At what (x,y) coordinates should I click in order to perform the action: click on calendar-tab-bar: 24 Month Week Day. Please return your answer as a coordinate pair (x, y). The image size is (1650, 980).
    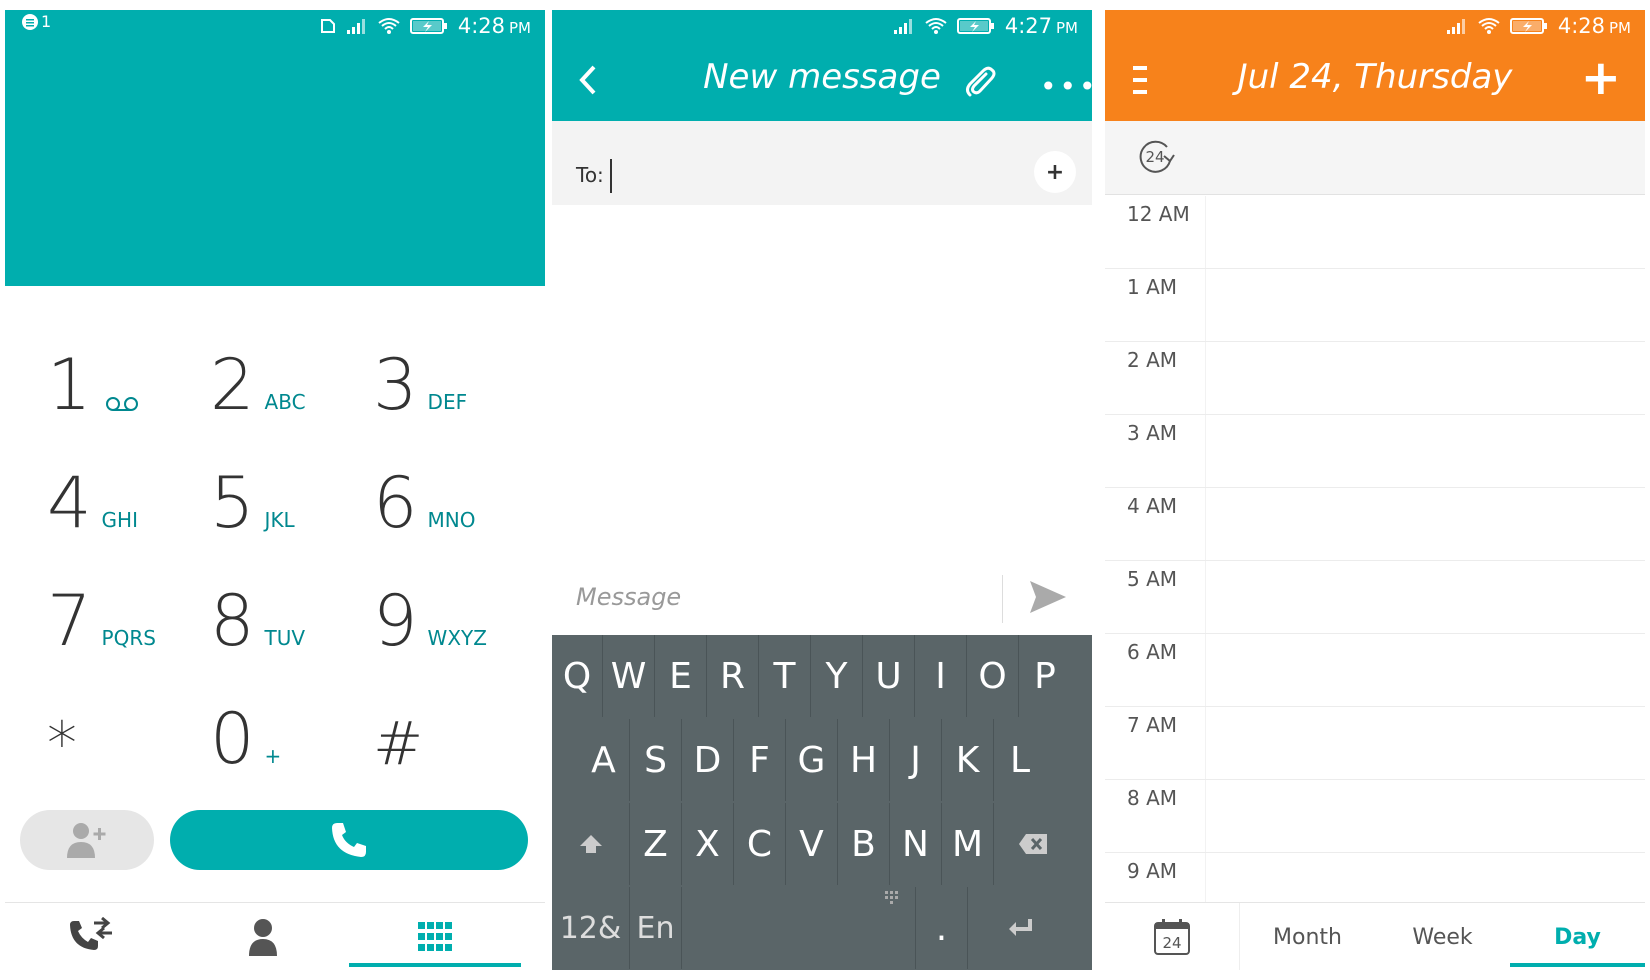
    Looking at the image, I should click on (1375, 936).